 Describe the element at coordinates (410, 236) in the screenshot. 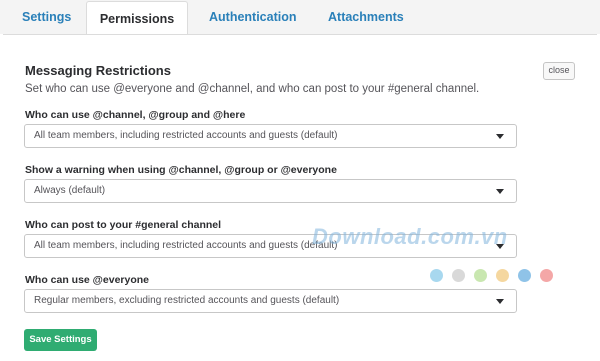

I see `watermark-text: Download.com.vn` at that location.